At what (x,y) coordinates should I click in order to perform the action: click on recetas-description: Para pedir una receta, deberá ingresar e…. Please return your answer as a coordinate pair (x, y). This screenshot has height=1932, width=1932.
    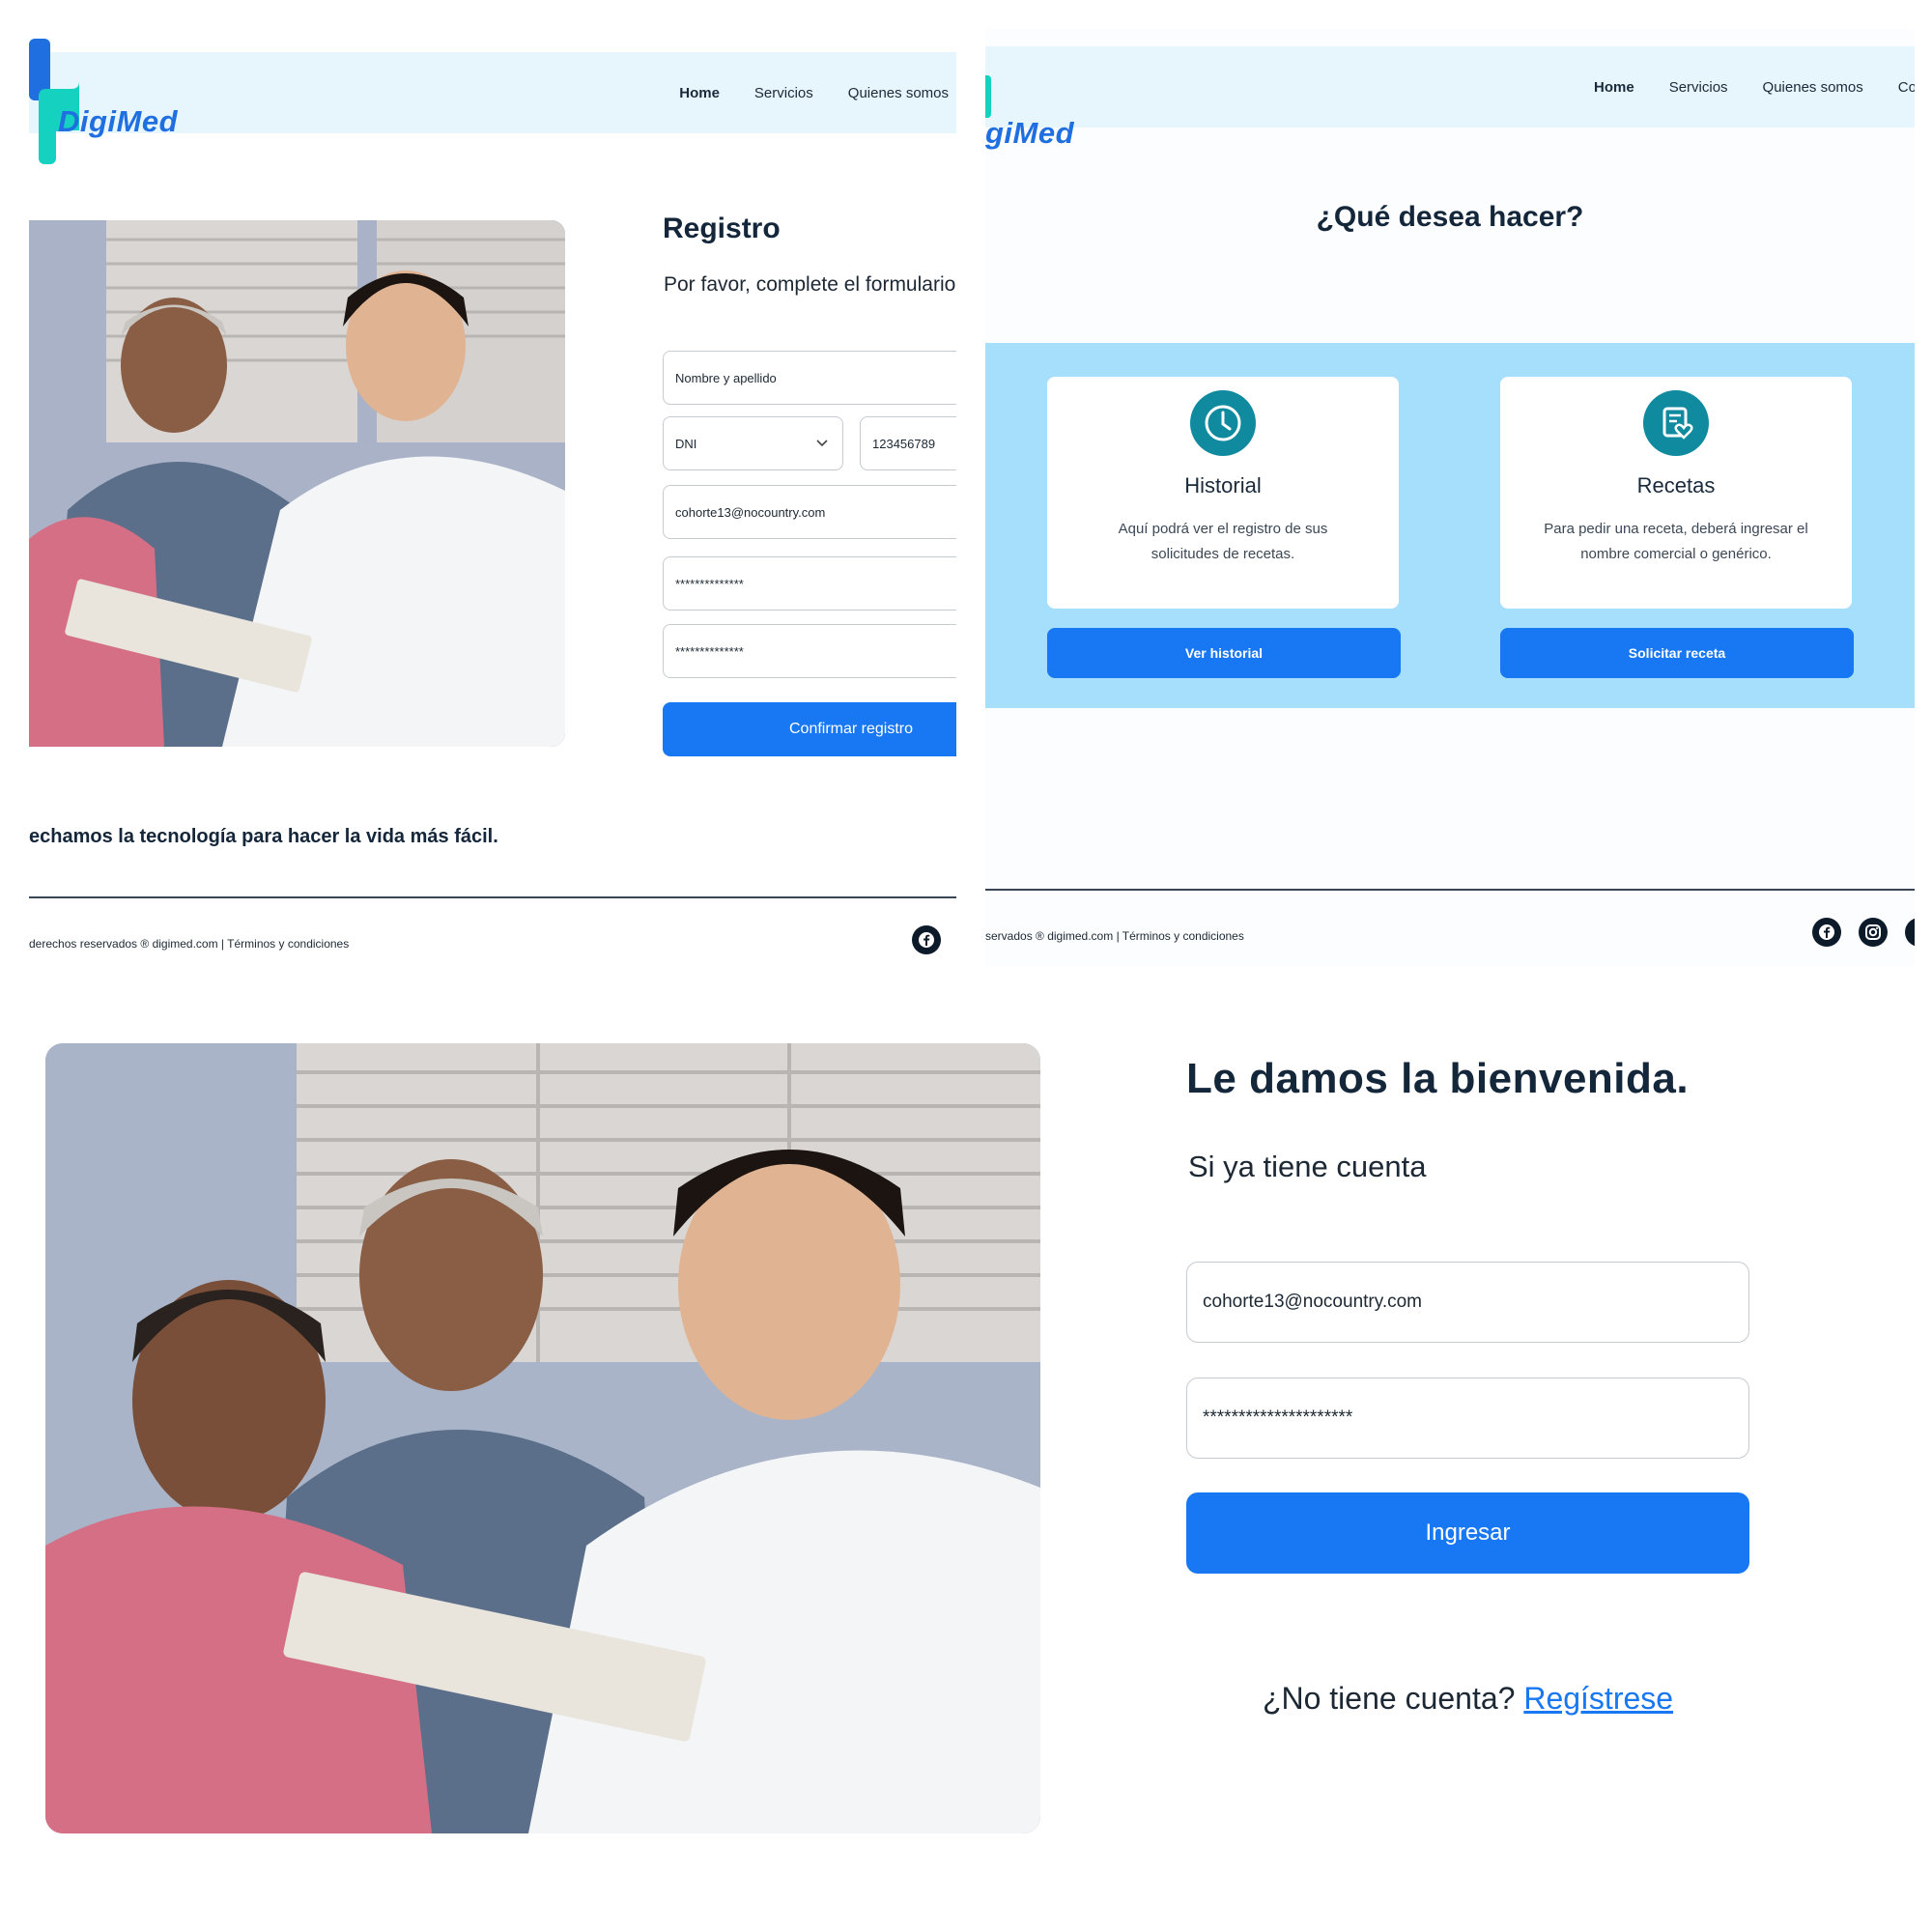
    Looking at the image, I should click on (1676, 541).